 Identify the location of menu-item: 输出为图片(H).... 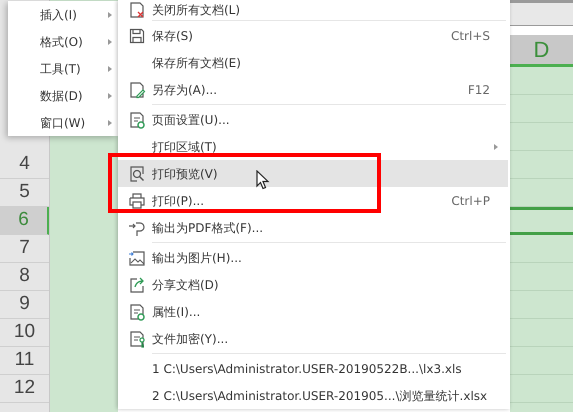
(313, 257).